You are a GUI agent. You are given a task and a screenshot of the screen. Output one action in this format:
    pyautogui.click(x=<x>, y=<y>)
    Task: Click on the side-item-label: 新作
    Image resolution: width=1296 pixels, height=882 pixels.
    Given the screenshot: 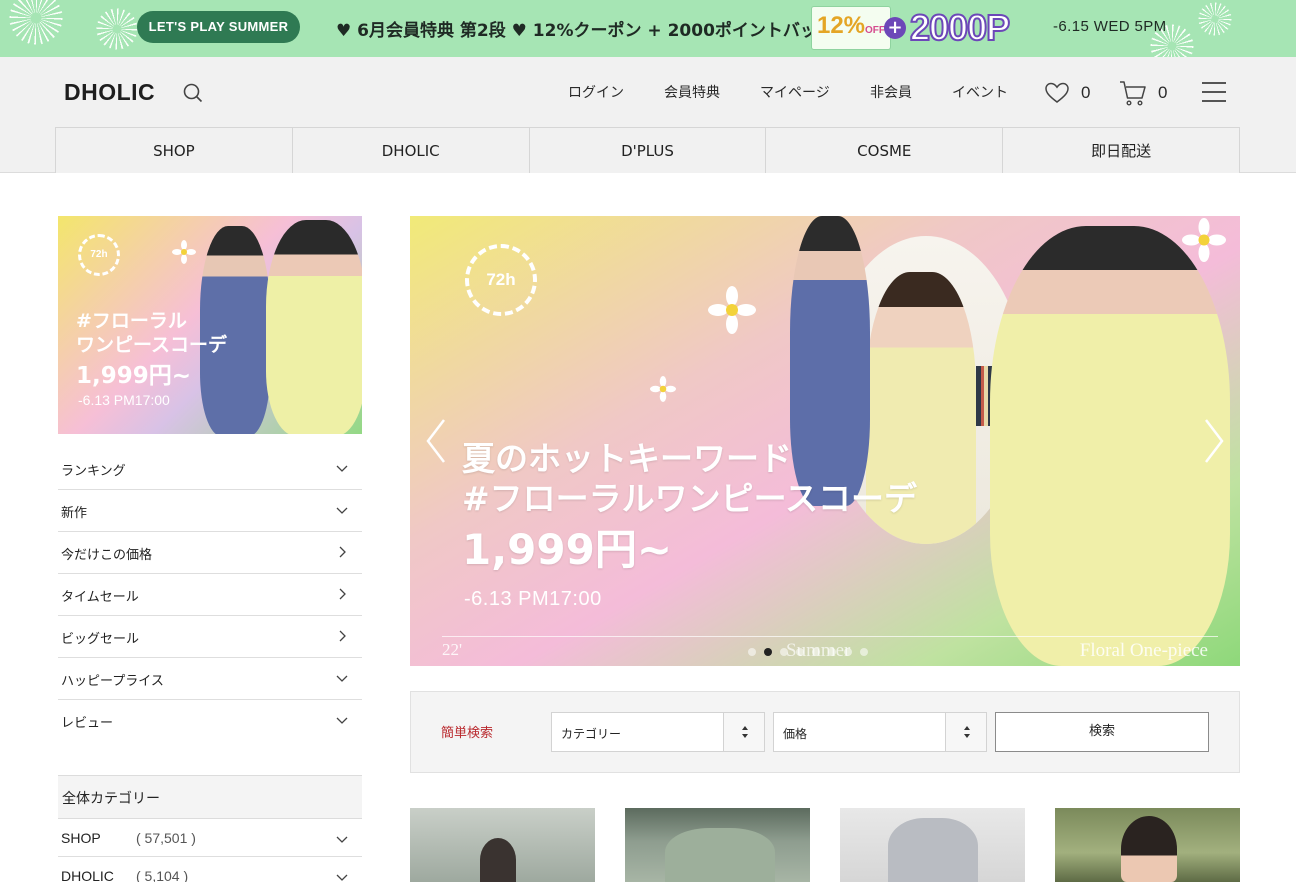 What is the action you would take?
    pyautogui.click(x=74, y=513)
    